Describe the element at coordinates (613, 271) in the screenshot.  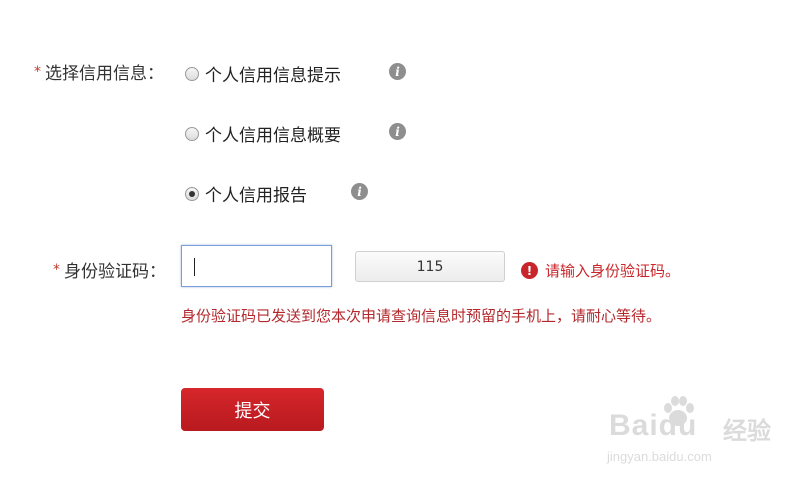
I see `error-text: 请输入身份验证码。` at that location.